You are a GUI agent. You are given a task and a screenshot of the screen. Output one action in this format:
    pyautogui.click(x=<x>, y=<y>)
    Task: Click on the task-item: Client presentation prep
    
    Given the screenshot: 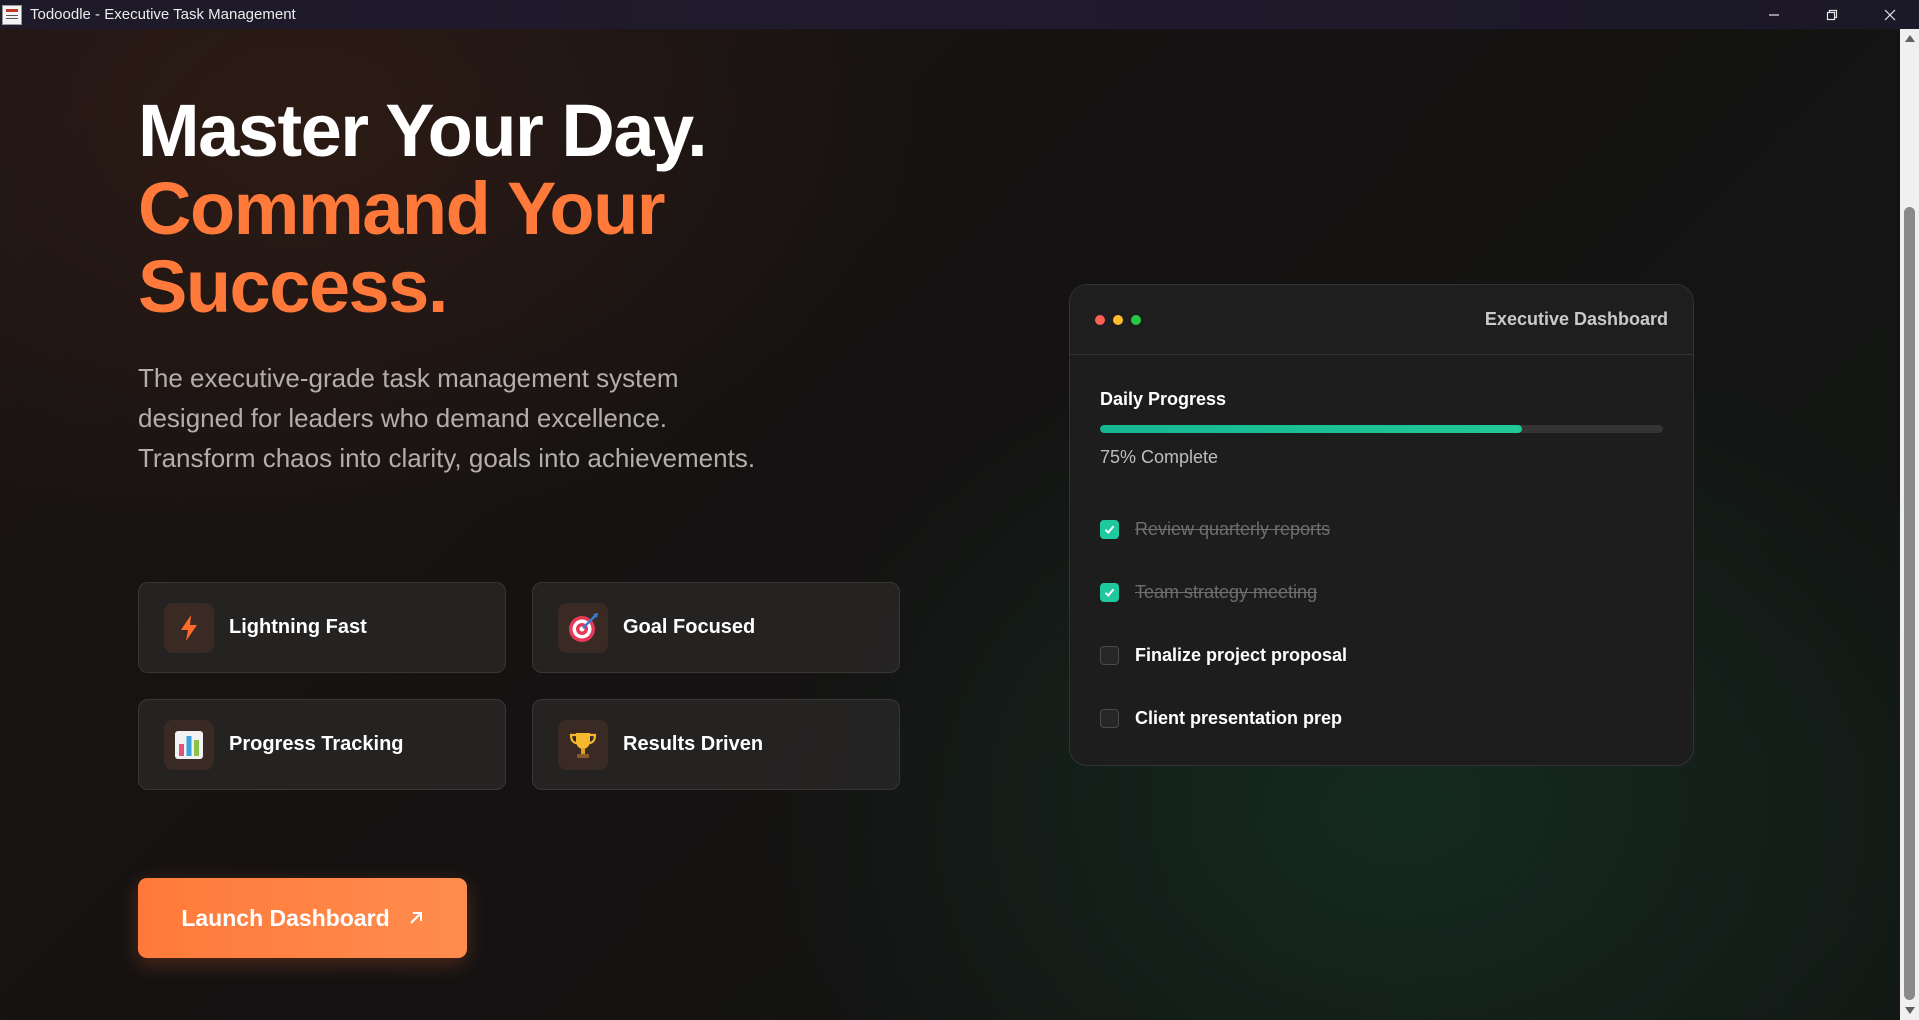 What is the action you would take?
    pyautogui.click(x=1381, y=718)
    